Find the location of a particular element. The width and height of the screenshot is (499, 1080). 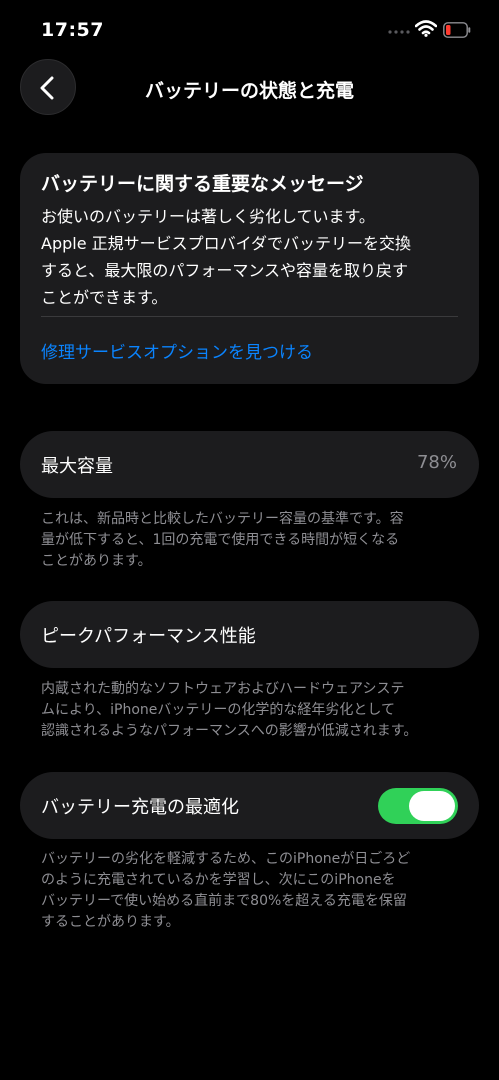

message-line: お使いのバッテリーは著しく劣化しています。 is located at coordinates (208, 216).